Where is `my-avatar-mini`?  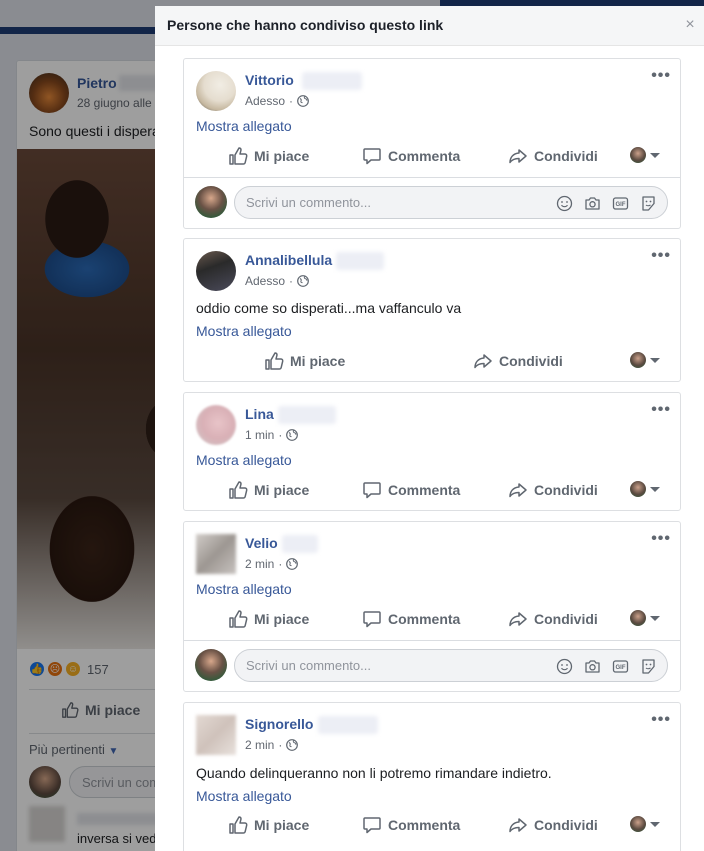 my-avatar-mini is located at coordinates (638, 155).